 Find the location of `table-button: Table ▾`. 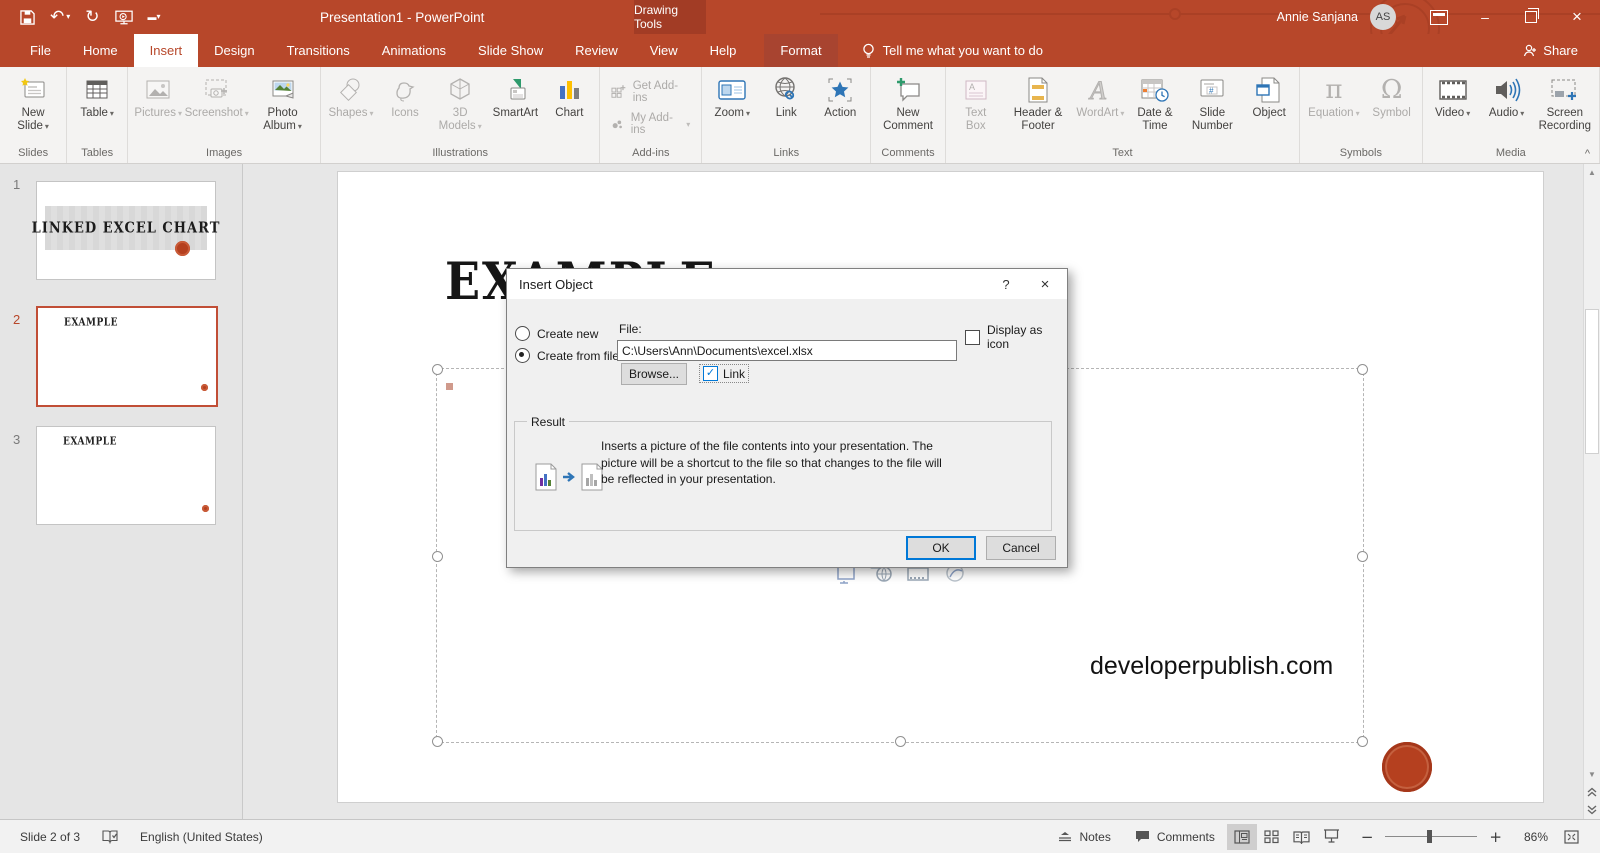

table-button: Table ▾ is located at coordinates (97, 95).